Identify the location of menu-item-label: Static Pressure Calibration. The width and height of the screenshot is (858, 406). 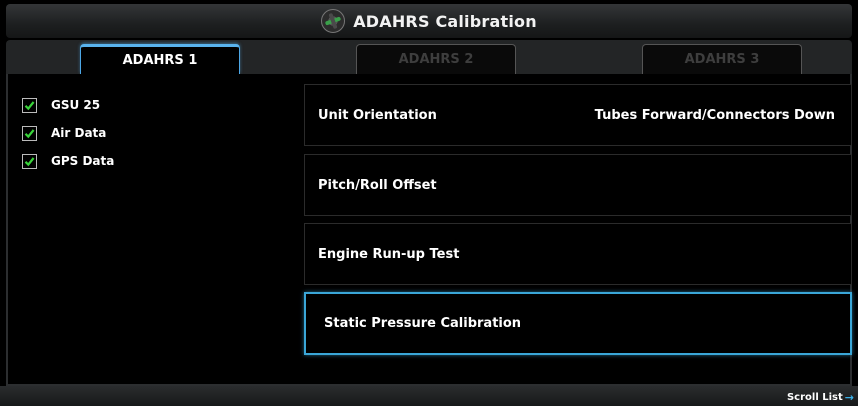
(423, 323).